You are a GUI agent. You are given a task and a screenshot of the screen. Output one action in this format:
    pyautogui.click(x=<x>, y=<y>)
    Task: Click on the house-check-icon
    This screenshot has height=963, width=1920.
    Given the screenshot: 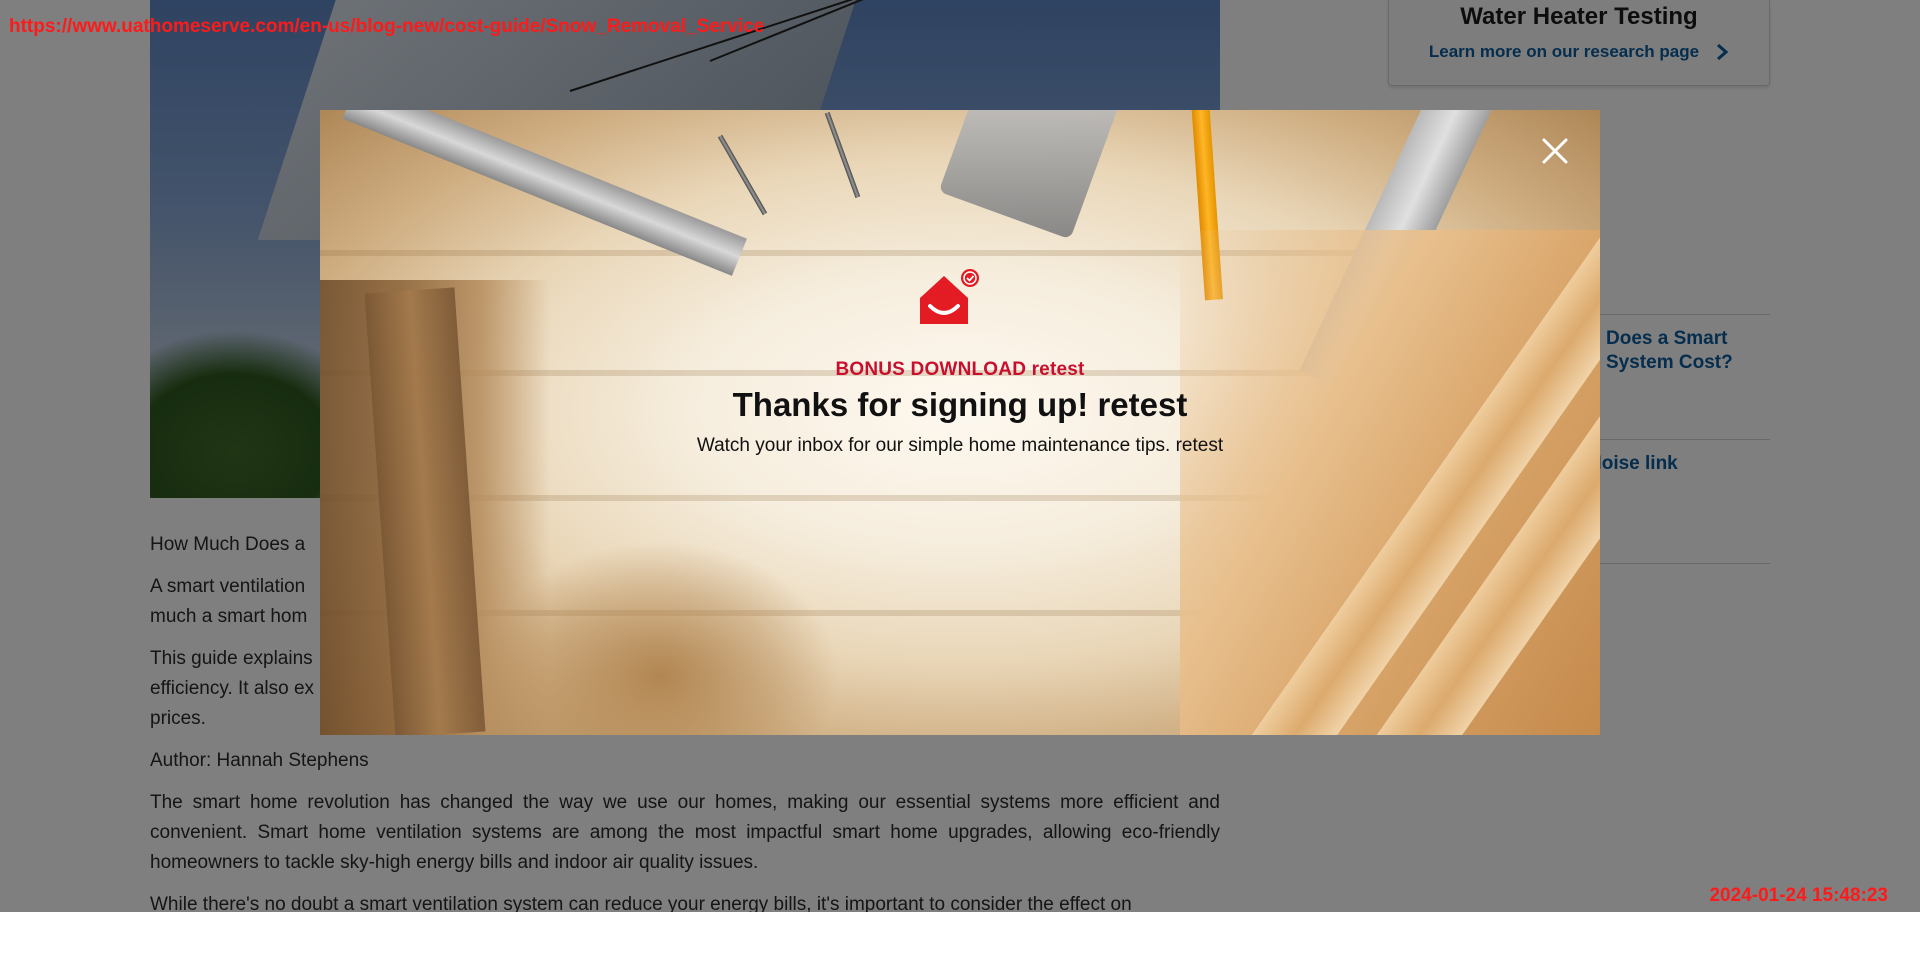 What is the action you would take?
    pyautogui.click(x=949, y=296)
    